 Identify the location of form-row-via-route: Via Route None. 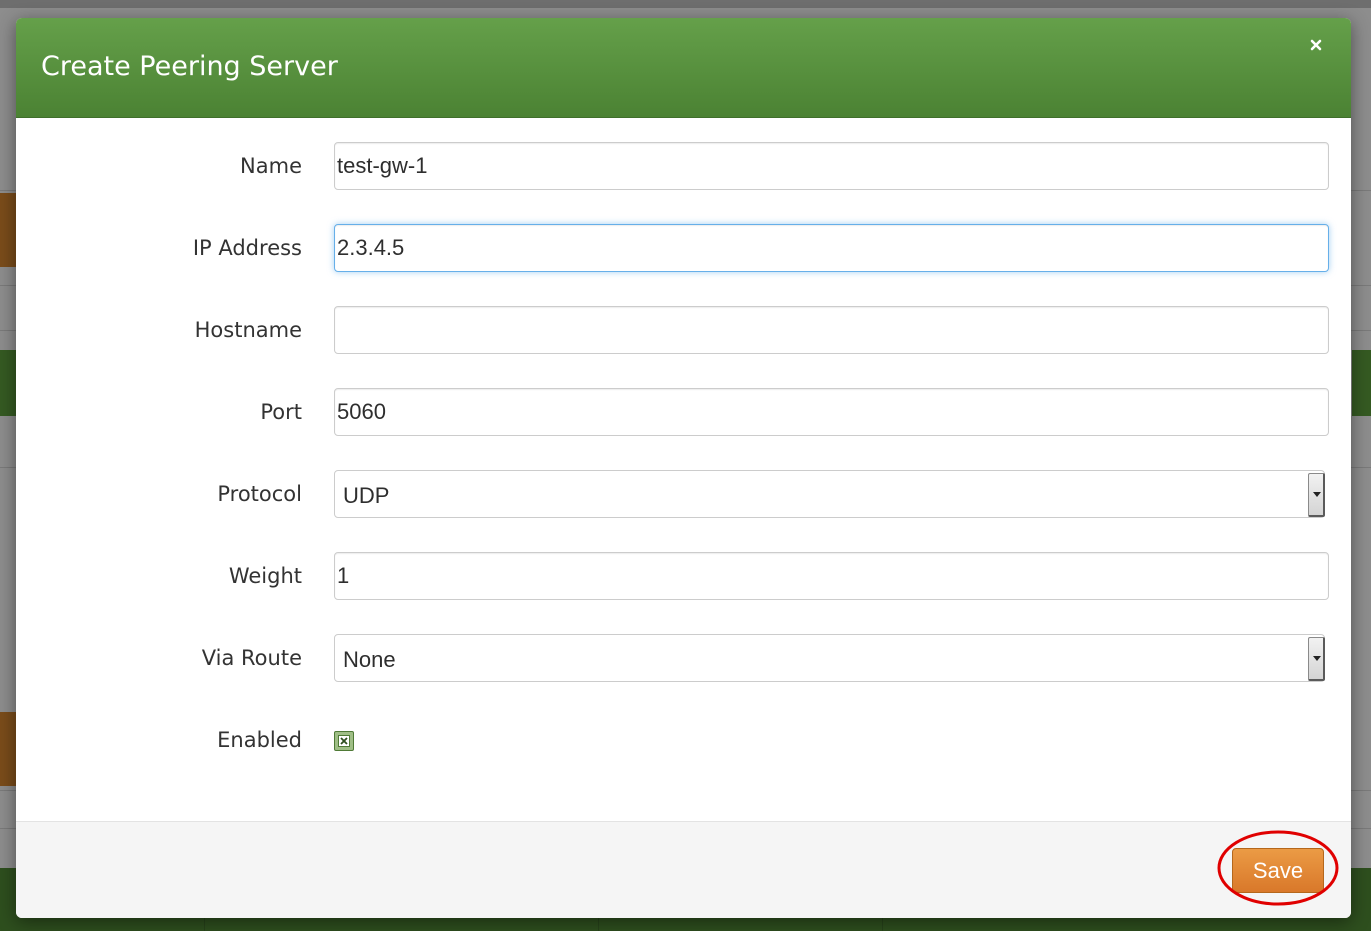
(683, 658).